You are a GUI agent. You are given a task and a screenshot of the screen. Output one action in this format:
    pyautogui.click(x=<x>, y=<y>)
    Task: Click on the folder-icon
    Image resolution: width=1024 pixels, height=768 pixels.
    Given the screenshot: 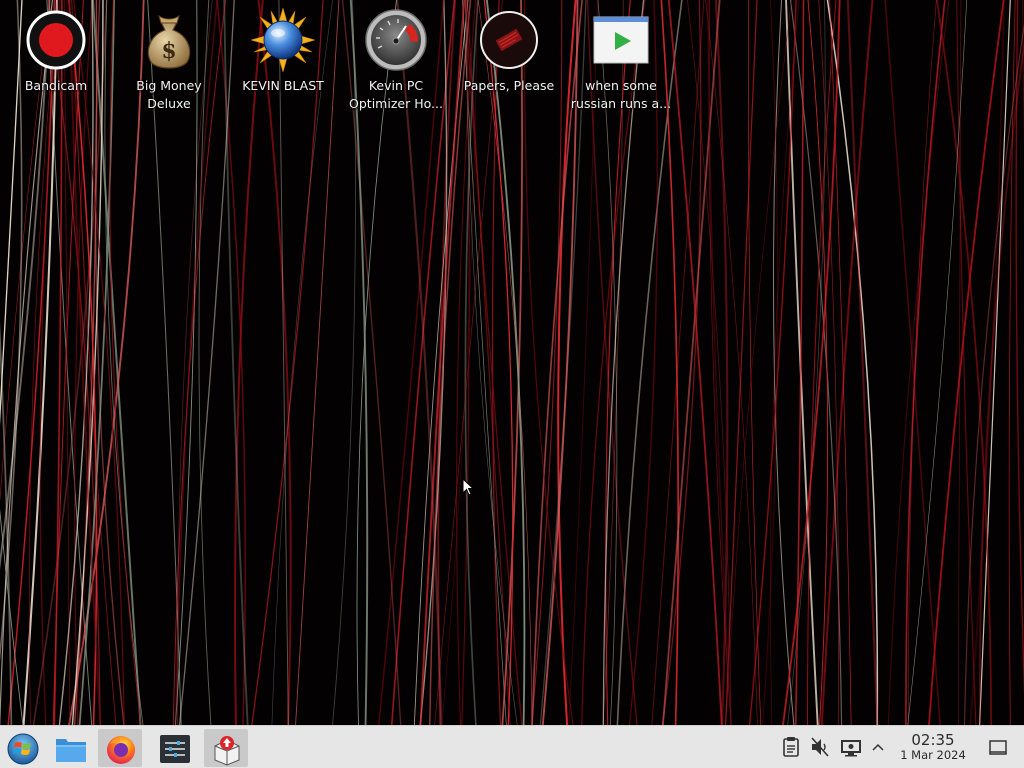 What is the action you would take?
    pyautogui.click(x=71, y=750)
    